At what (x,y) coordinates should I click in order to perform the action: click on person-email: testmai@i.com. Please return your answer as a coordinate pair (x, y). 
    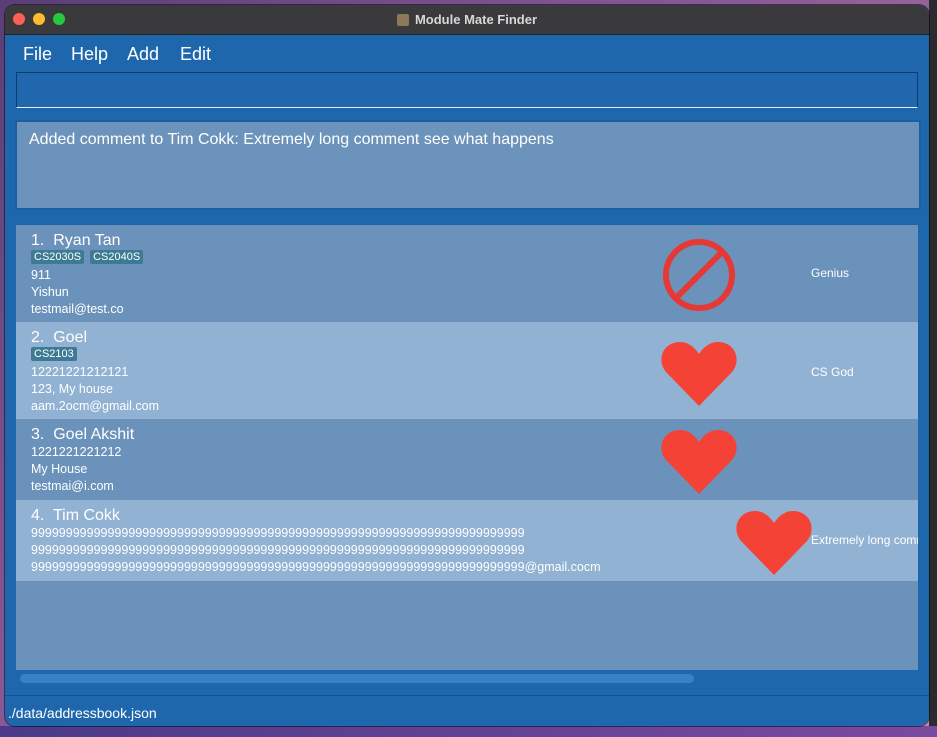
    Looking at the image, I should click on (72, 486).